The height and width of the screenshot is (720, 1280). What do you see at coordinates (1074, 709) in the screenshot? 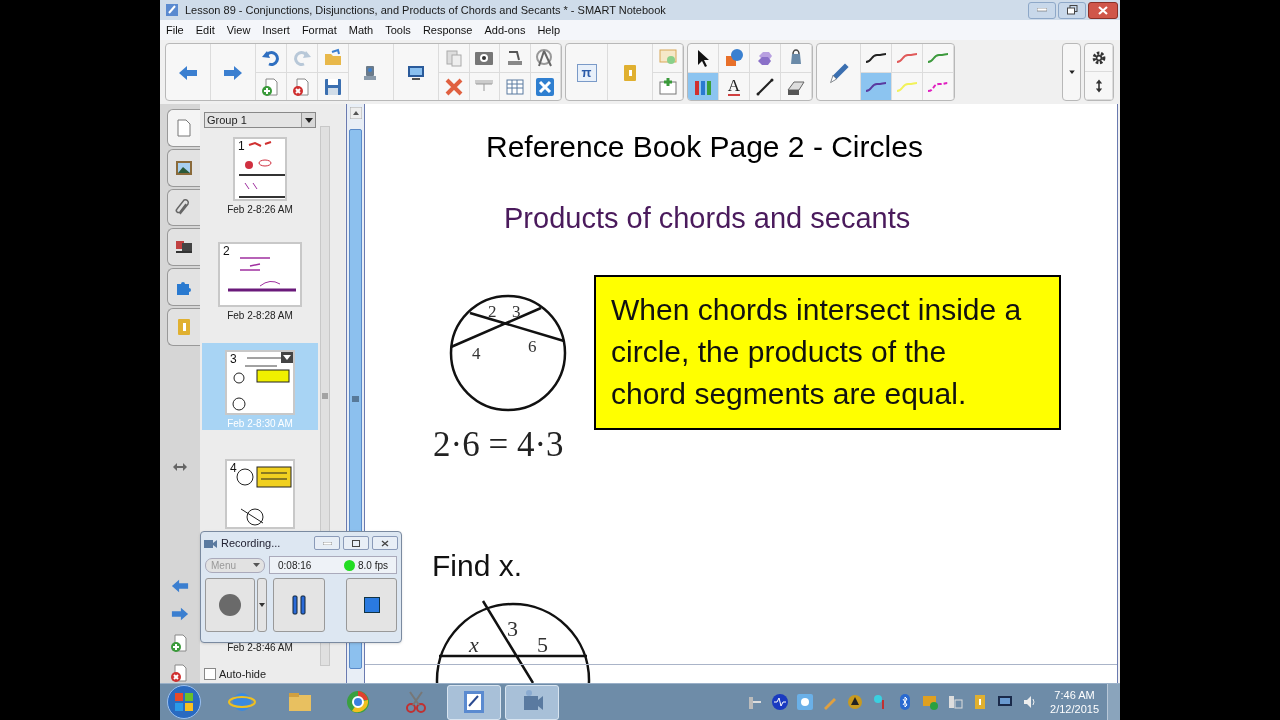
I see `clock-date: 2/12/2015` at bounding box center [1074, 709].